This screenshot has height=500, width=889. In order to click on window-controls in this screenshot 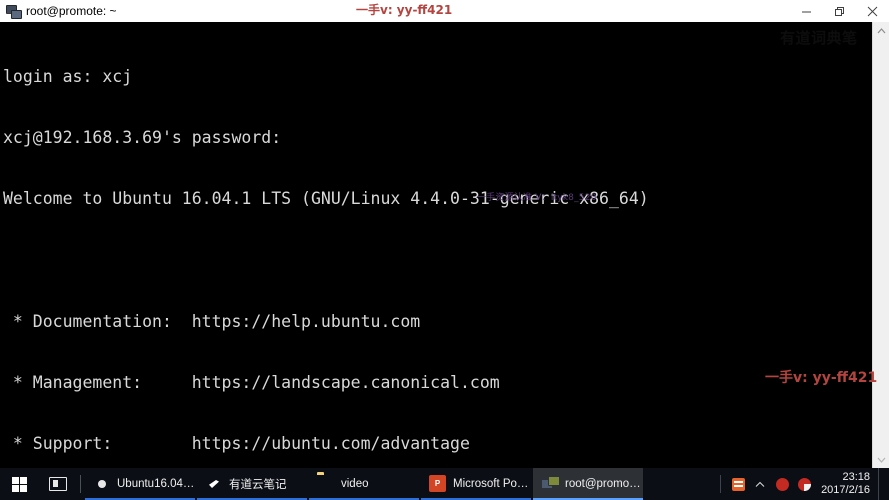, I will do `click(839, 11)`.